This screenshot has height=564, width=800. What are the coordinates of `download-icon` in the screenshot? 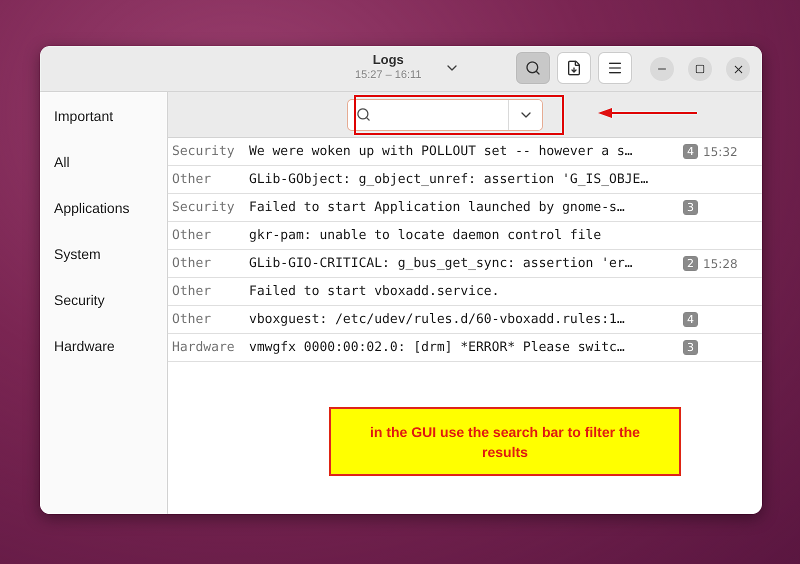 It's located at (574, 68).